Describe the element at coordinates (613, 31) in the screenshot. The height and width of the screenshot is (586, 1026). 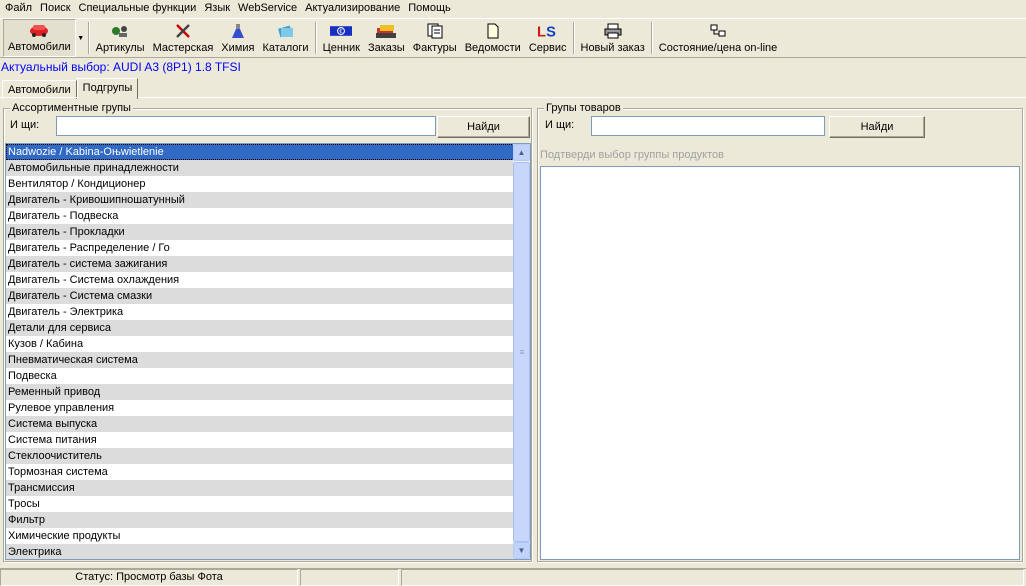
I see `printer-icon` at that location.